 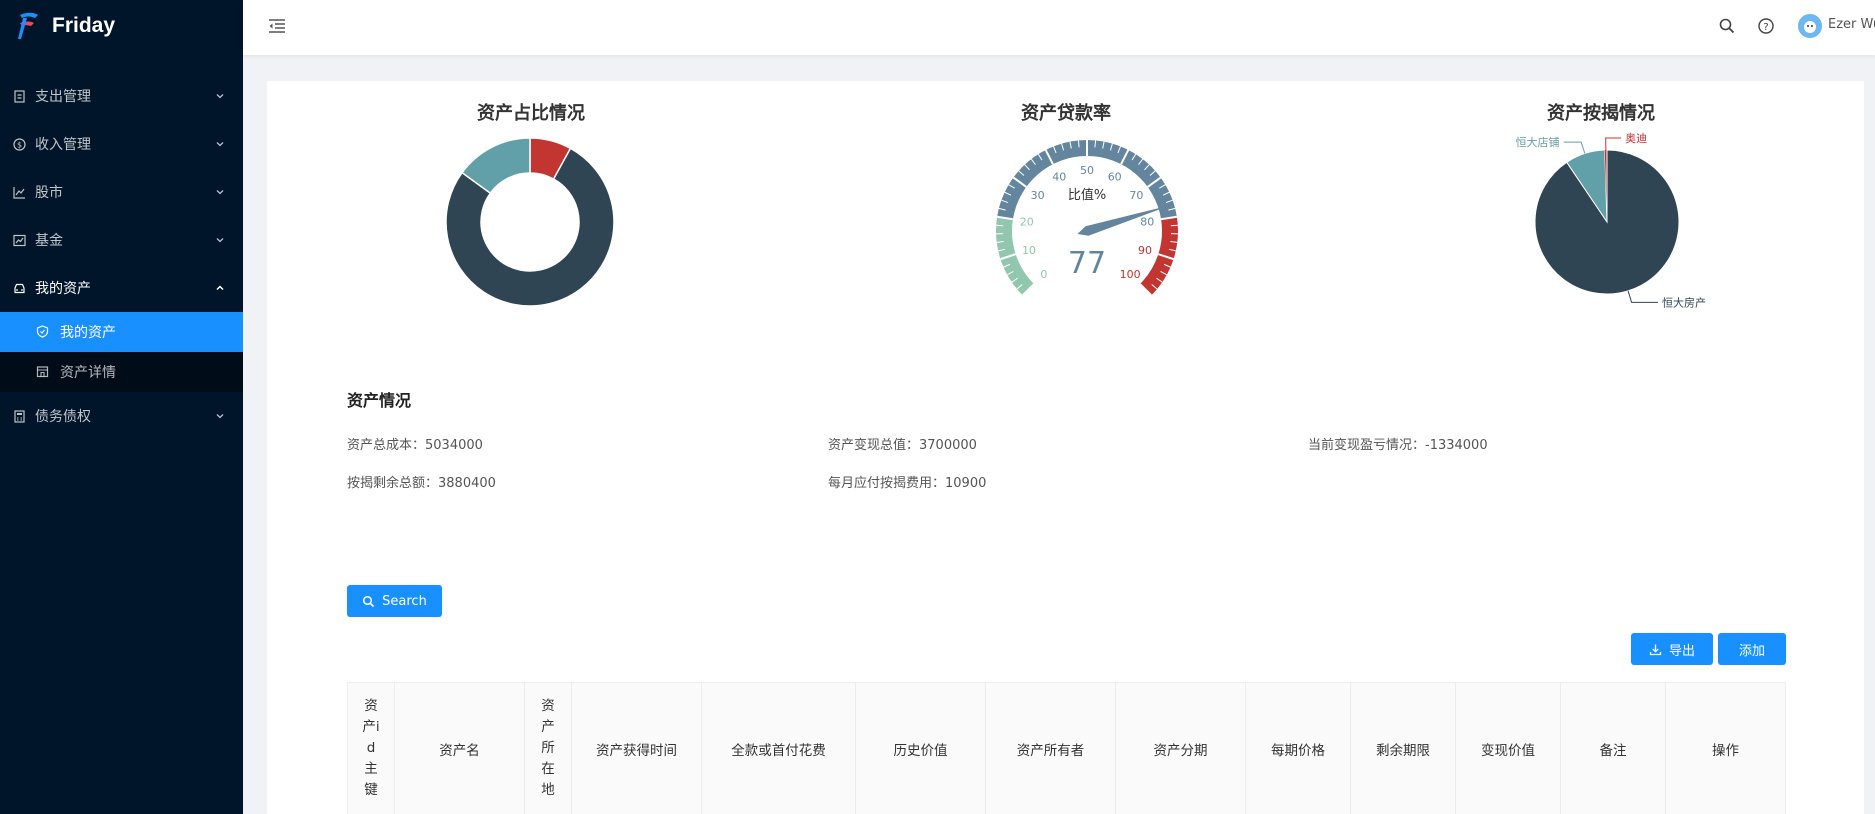 I want to click on avatar, so click(x=1810, y=26).